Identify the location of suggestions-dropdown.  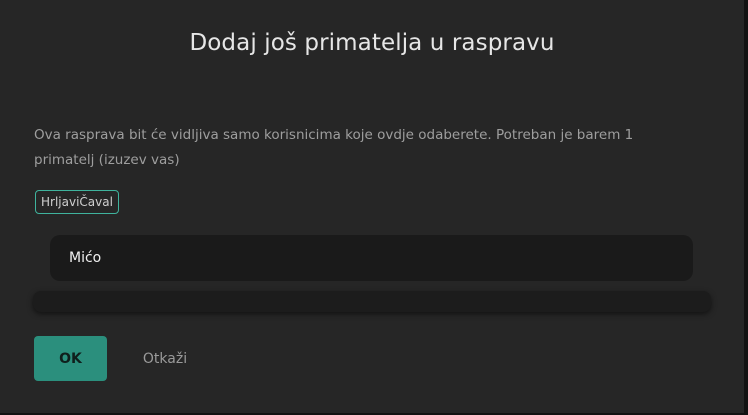
(372, 301).